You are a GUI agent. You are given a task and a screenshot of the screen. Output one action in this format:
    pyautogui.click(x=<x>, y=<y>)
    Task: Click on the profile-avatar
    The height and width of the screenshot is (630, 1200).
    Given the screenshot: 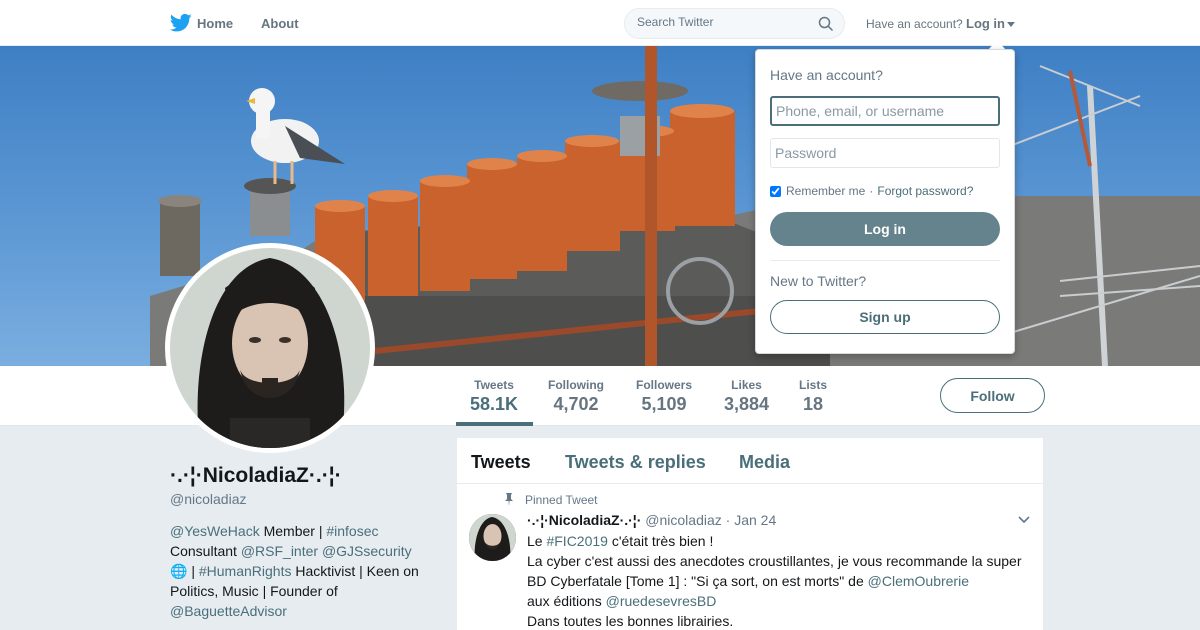 What is the action you would take?
    pyautogui.click(x=270, y=348)
    